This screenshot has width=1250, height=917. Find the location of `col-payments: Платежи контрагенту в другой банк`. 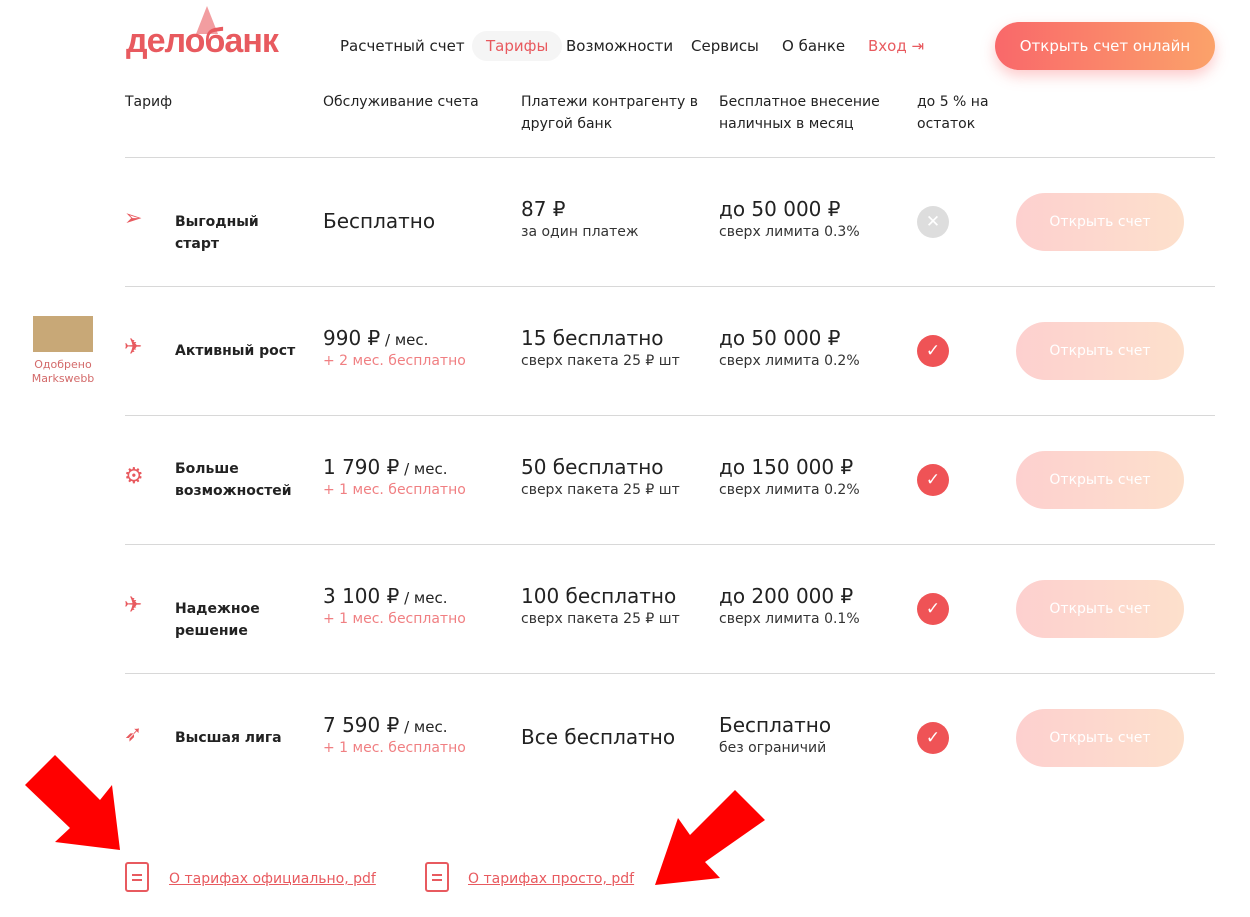

col-payments: Платежи контрагенту в другой банк is located at coordinates (610, 113).